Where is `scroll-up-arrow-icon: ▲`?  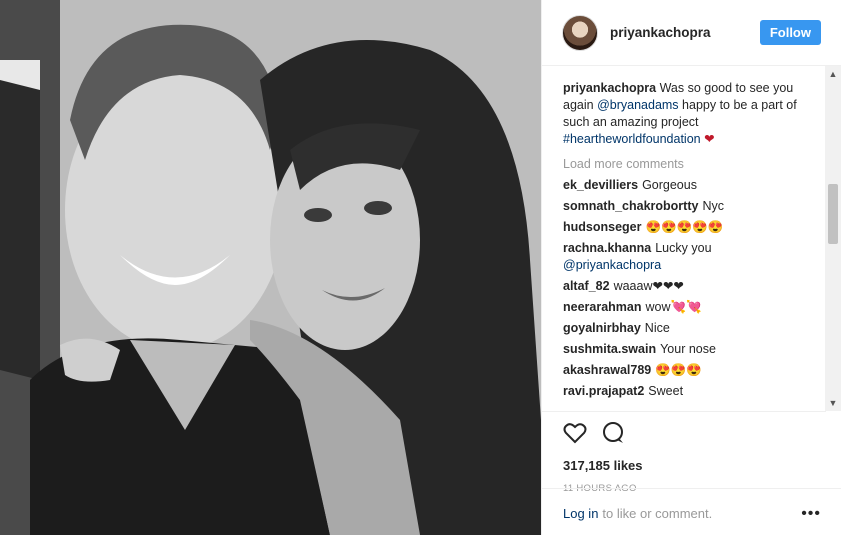
scroll-up-arrow-icon: ▲ is located at coordinates (833, 74).